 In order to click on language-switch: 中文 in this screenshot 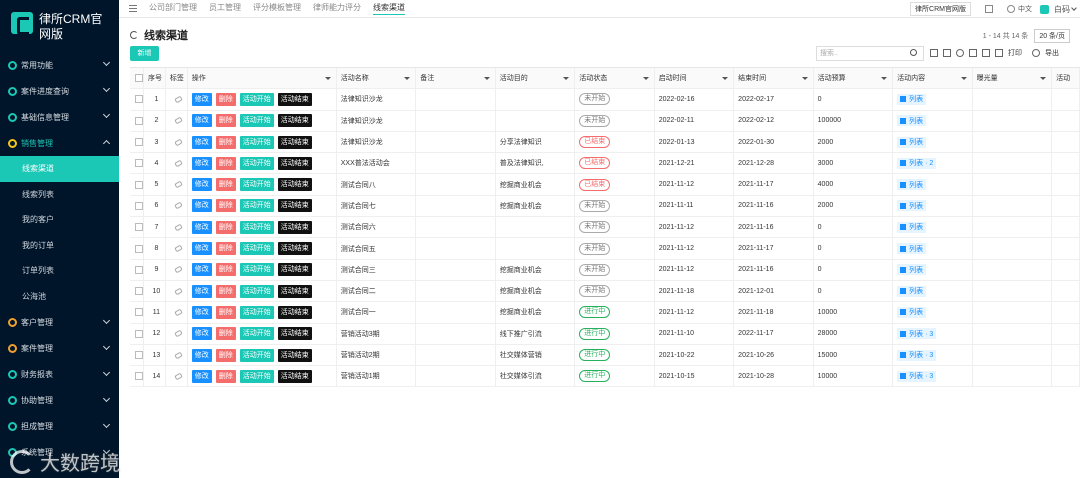, I will do `click(1025, 9)`.